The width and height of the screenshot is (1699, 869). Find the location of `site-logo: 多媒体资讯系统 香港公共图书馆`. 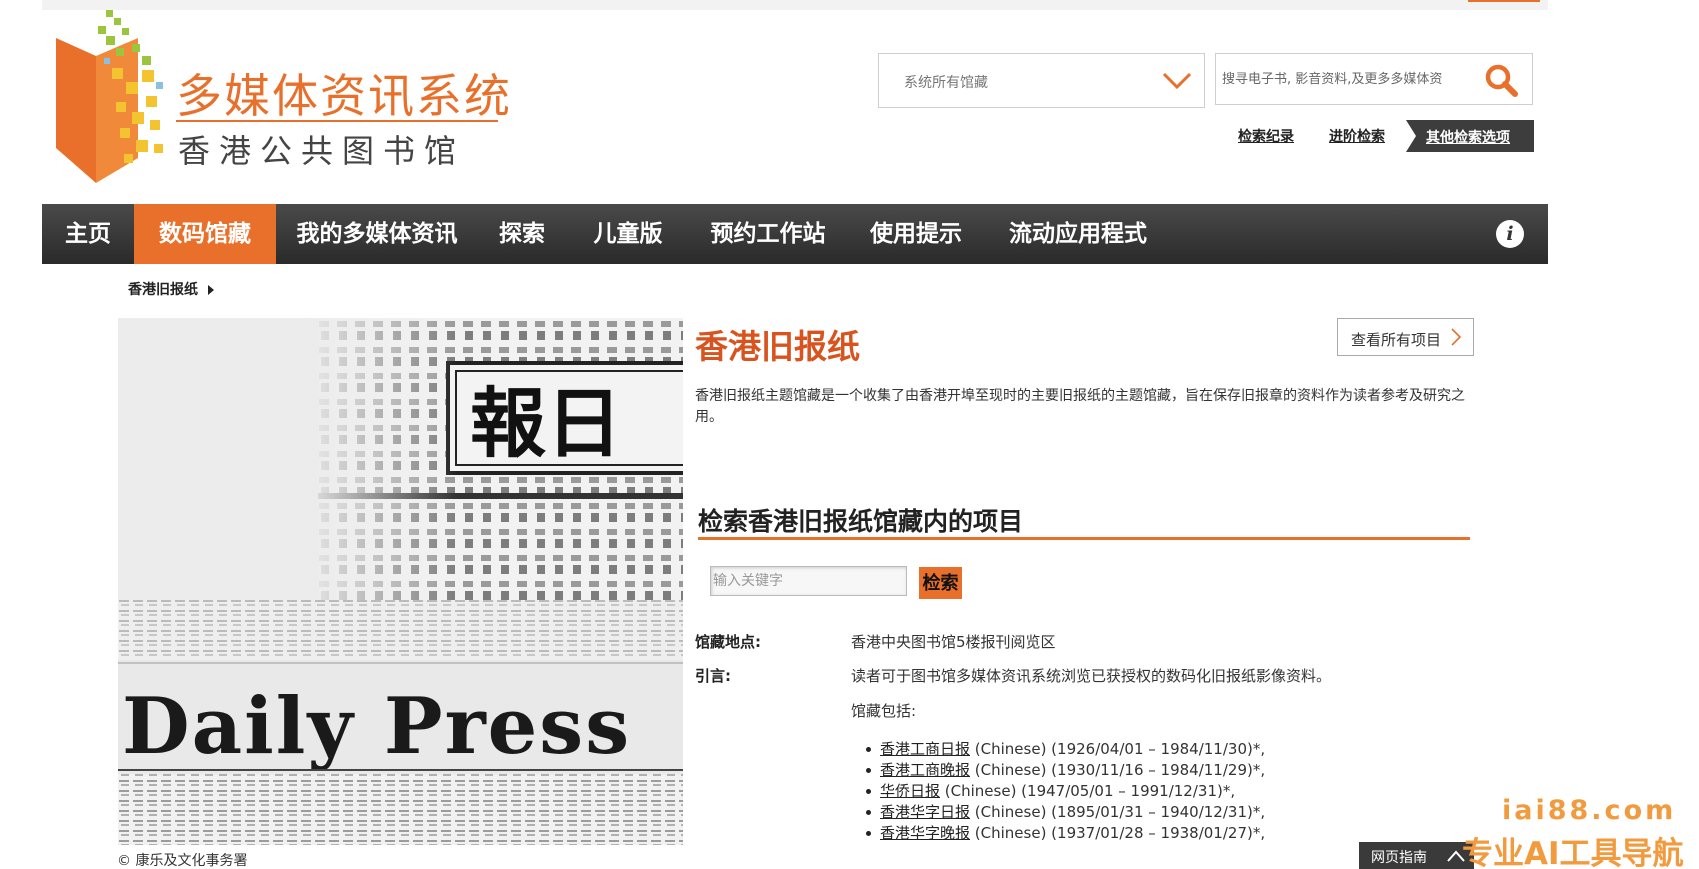

site-logo: 多媒体资讯系统 香港公共图书馆 is located at coordinates (291, 95).